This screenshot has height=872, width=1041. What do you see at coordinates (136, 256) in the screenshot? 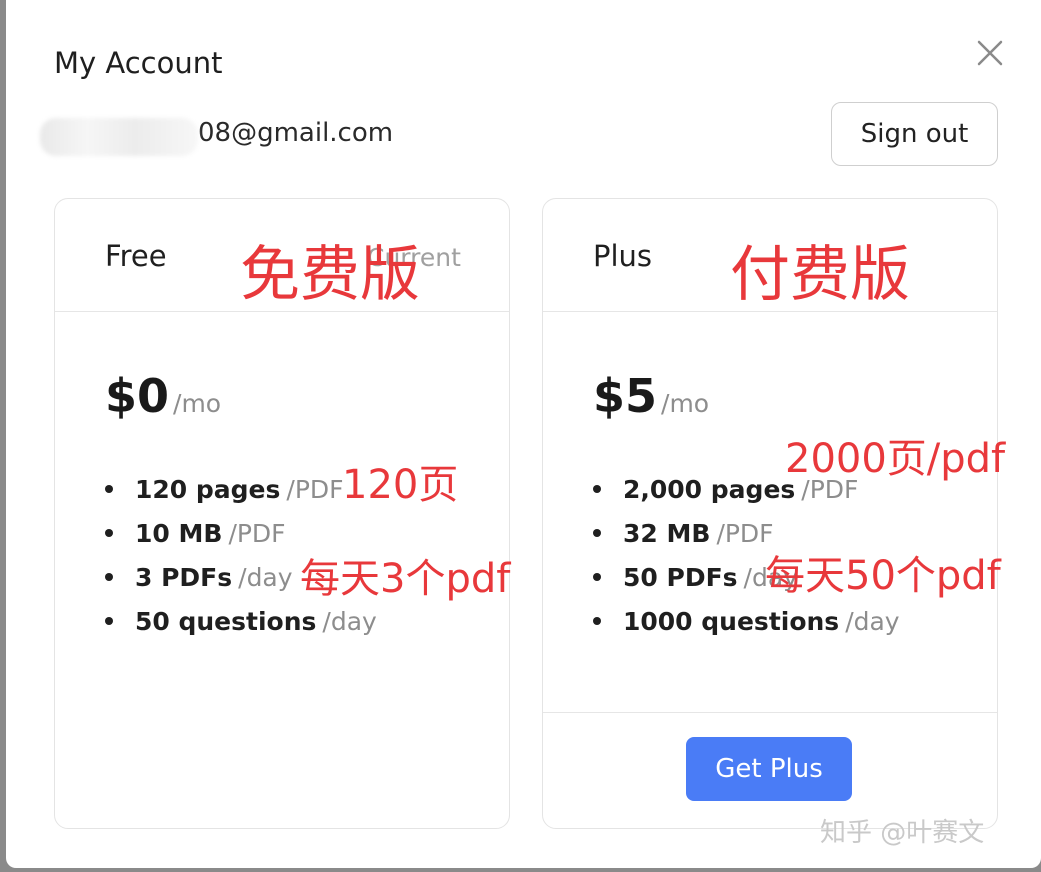
I see `plan-name: Free` at bounding box center [136, 256].